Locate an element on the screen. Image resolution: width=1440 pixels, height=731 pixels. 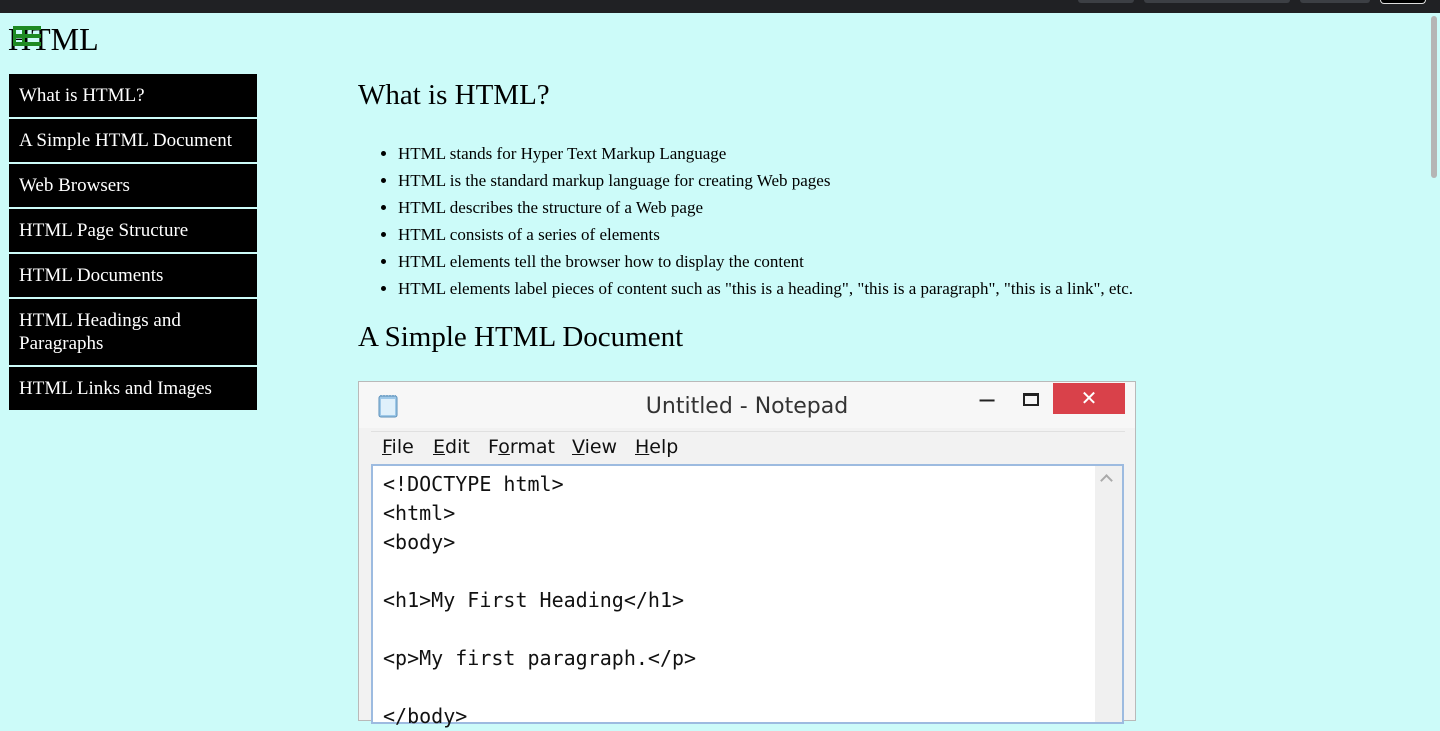
chevron-up-icon is located at coordinates (1106, 480).